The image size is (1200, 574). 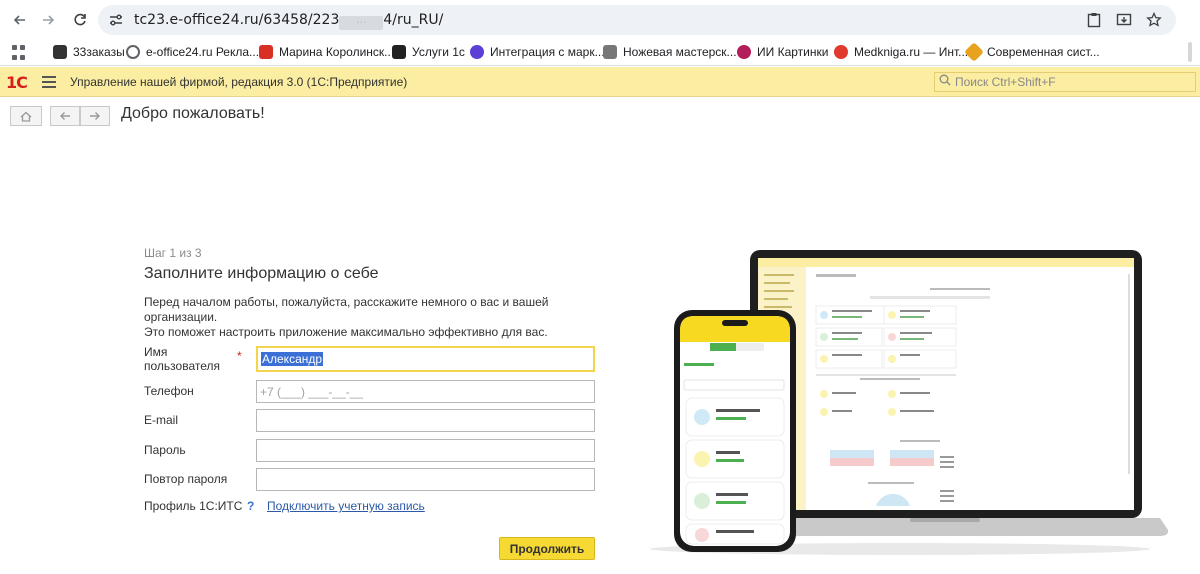 What do you see at coordinates (80, 20) in the screenshot?
I see `reload-icon` at bounding box center [80, 20].